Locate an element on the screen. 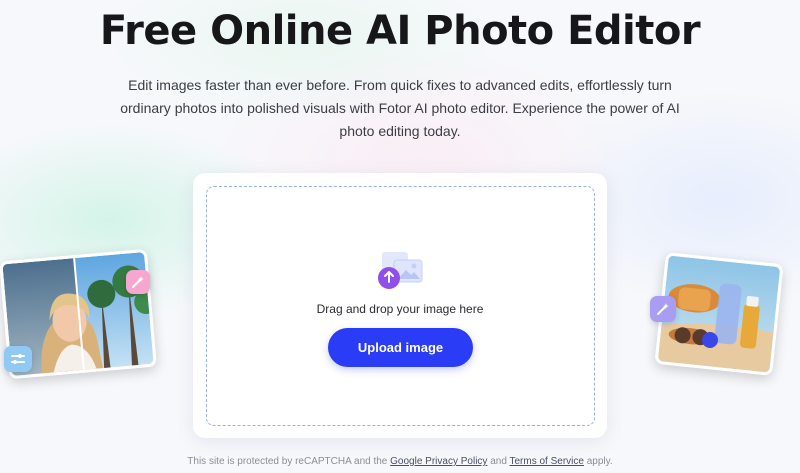  upload-image-button: Upload image is located at coordinates (400, 347).